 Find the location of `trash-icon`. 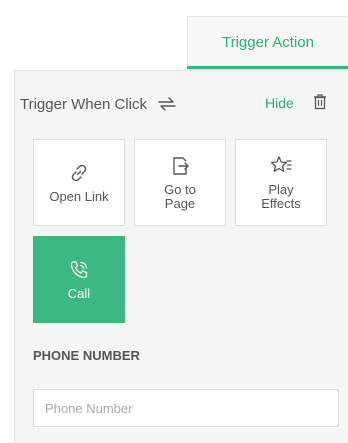

trash-icon is located at coordinates (320, 102).